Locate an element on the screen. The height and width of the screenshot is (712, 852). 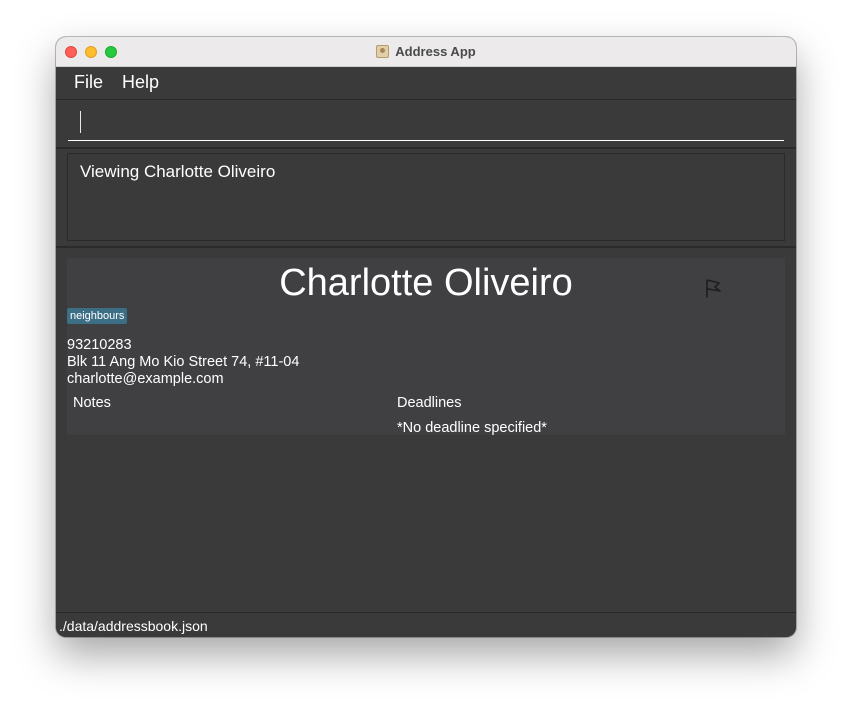
window-title-group: Address App is located at coordinates (426, 51).